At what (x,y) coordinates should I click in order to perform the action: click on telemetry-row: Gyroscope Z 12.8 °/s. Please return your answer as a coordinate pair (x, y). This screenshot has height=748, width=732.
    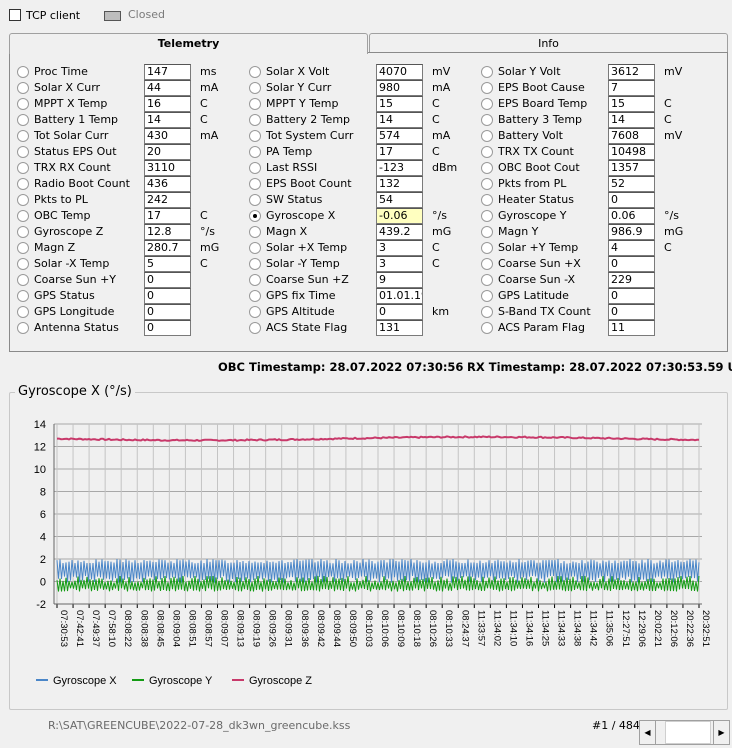
    Looking at the image, I should click on (129, 232).